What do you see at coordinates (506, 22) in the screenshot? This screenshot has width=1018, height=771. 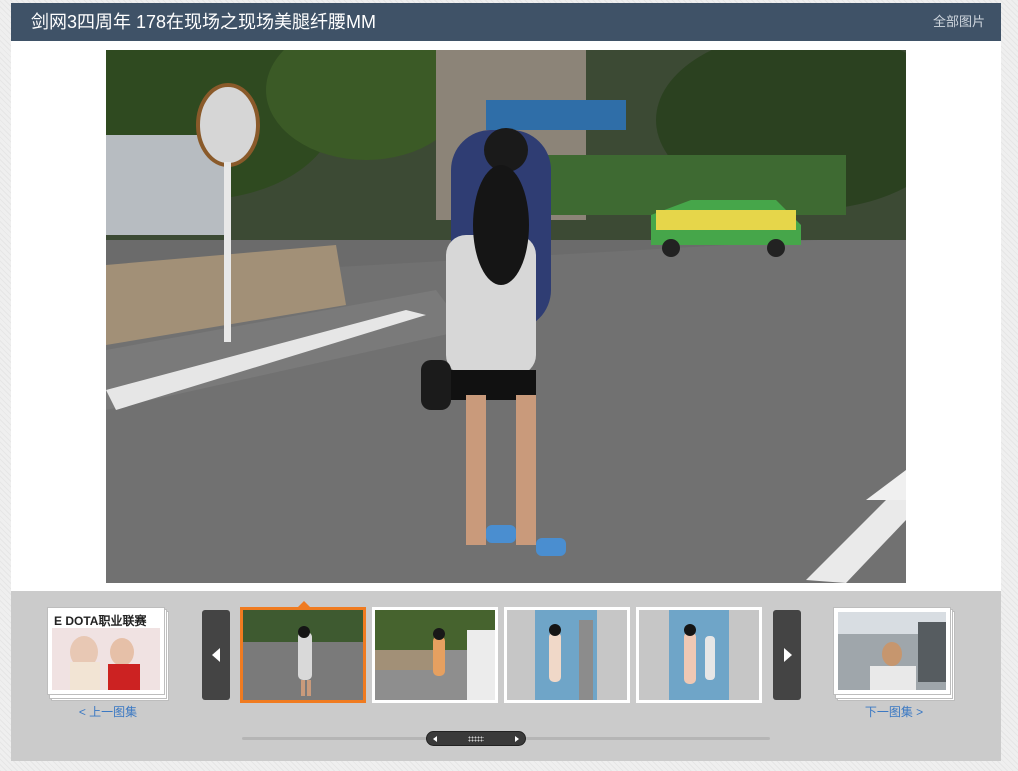 I see `gallery-header: 剑网3四周年 178在现场之现场美腿纤腰MM 全部图片` at bounding box center [506, 22].